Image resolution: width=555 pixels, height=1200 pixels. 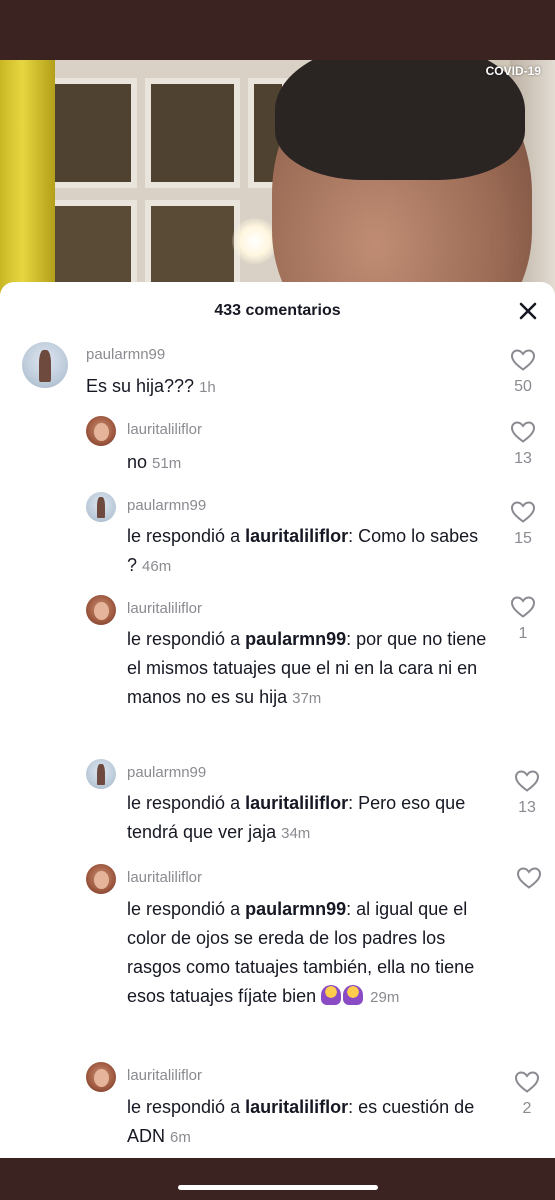 What do you see at coordinates (277, 451) in the screenshot?
I see `comment-reply-item: lauritaliliflor no 51m 13` at bounding box center [277, 451].